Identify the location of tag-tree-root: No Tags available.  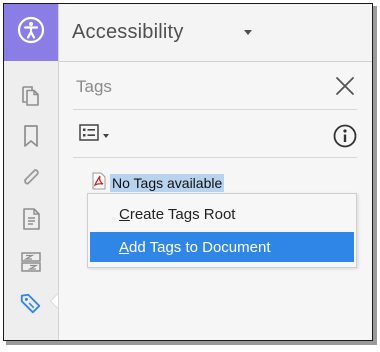
(158, 183).